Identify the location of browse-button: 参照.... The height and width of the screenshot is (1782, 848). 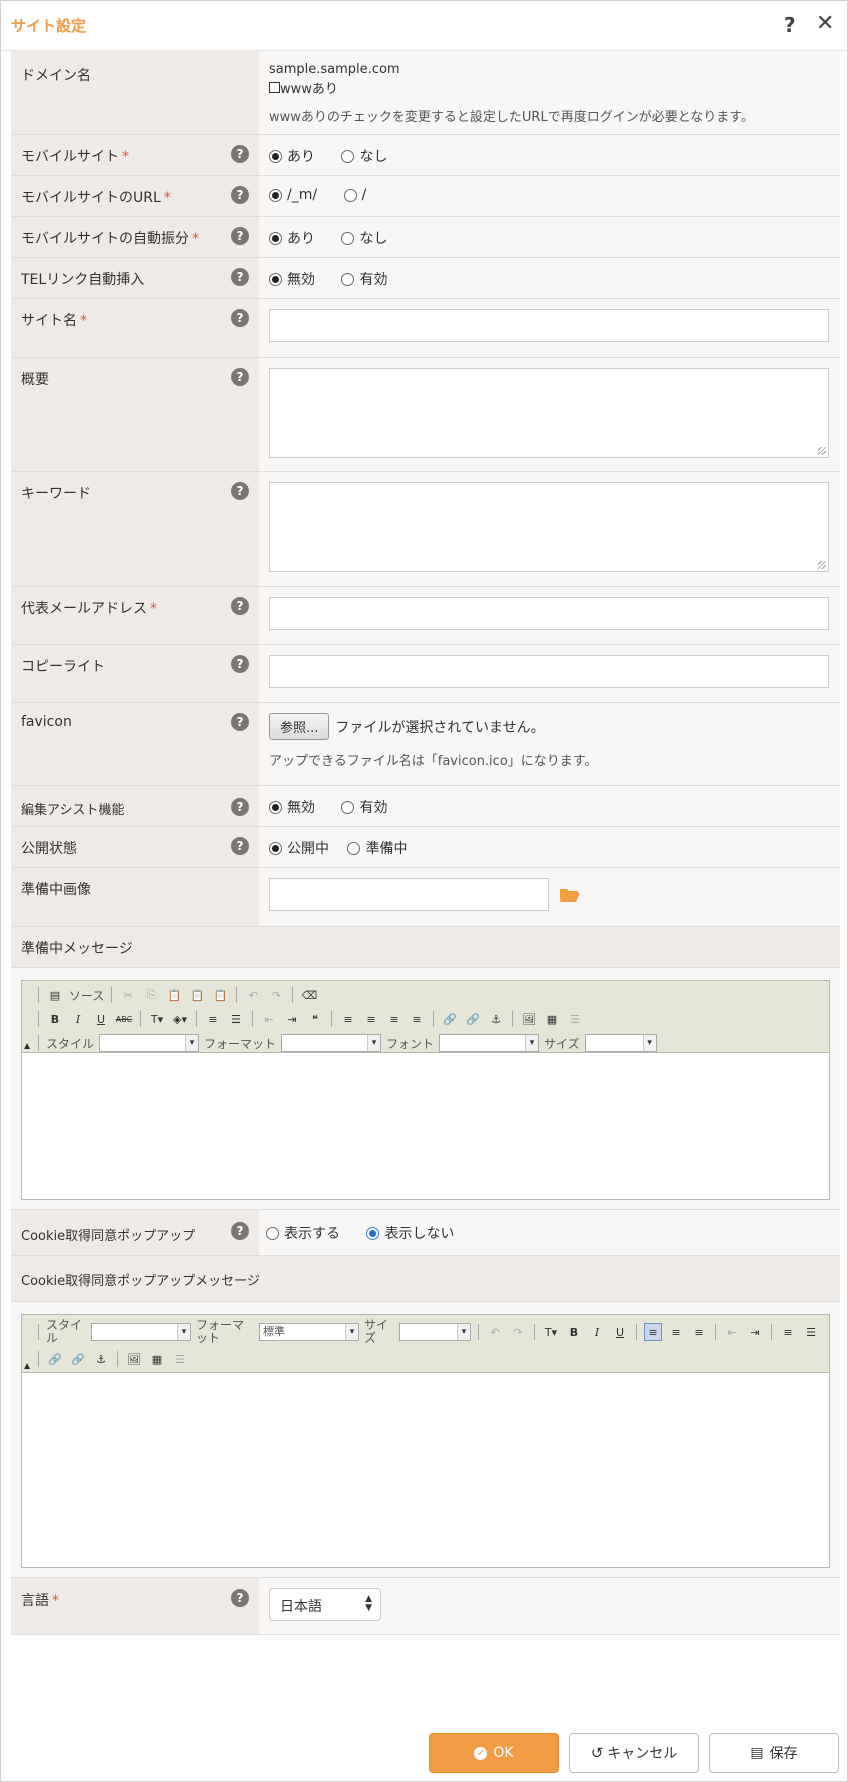
(299, 726).